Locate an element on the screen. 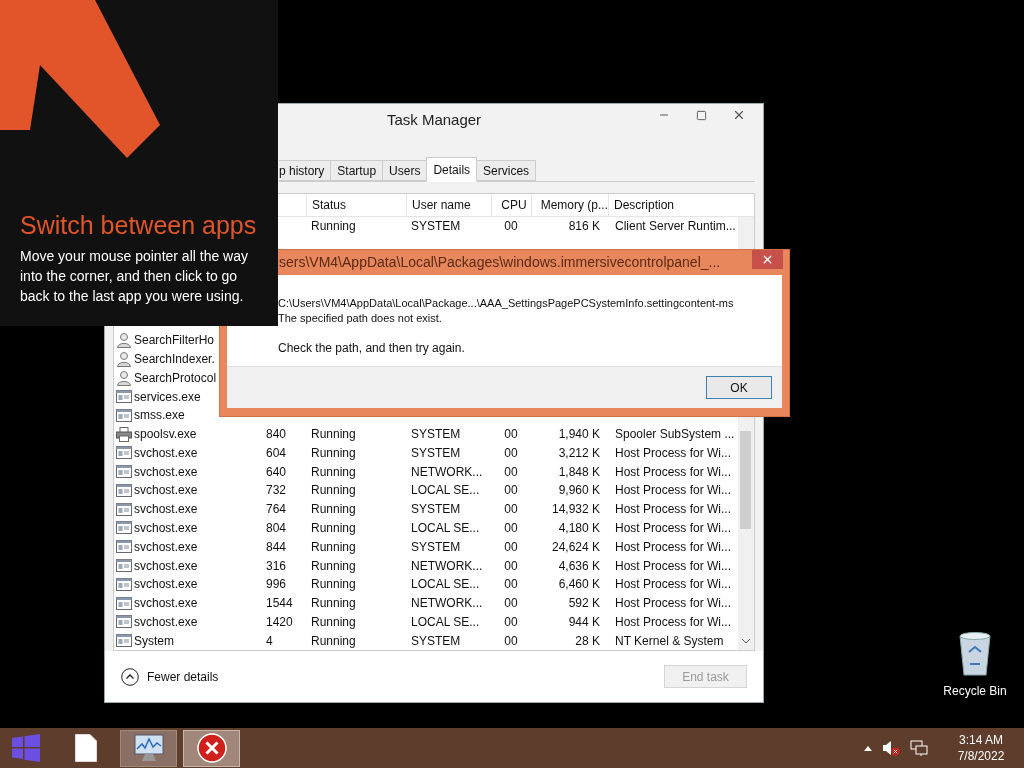 This screenshot has width=1024, height=768. clock: 3:14 AM 7/8/2022 is located at coordinates (981, 748).